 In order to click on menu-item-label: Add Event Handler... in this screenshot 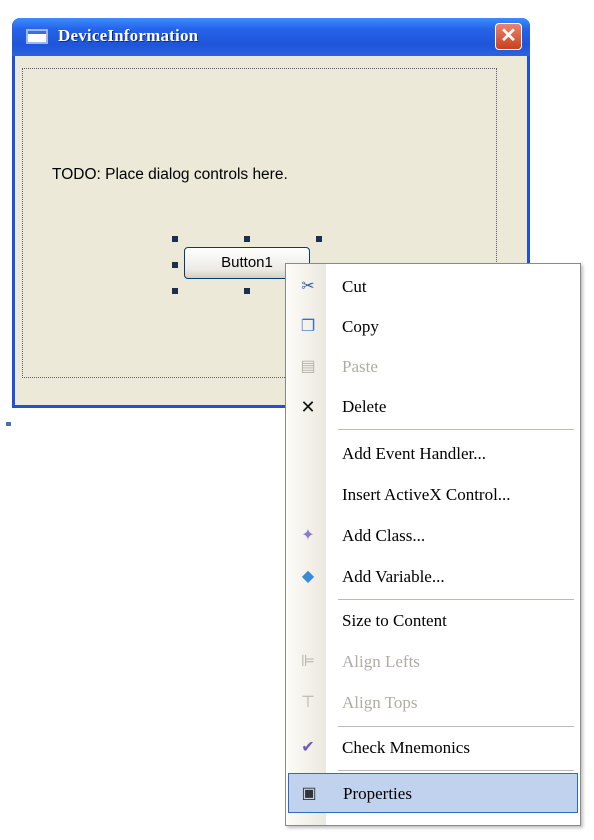, I will do `click(414, 453)`.